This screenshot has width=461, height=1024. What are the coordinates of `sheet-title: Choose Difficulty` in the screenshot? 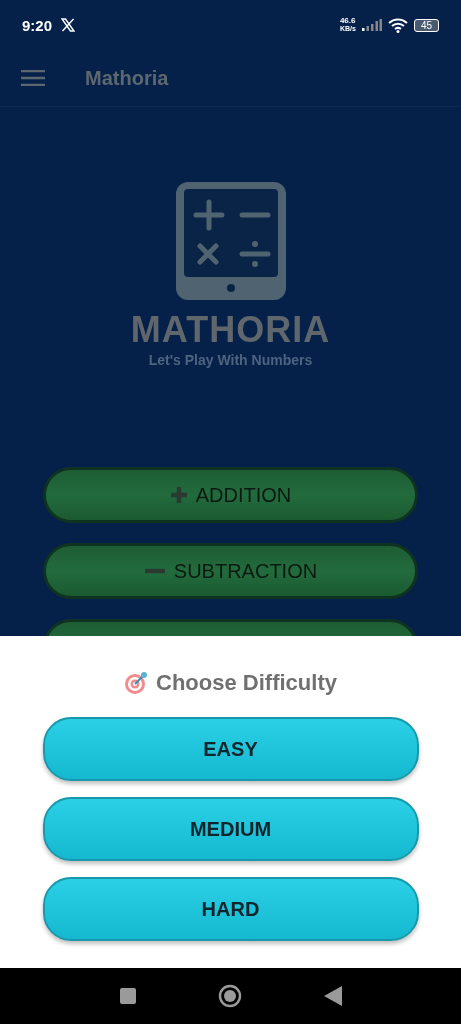 It's located at (246, 683).